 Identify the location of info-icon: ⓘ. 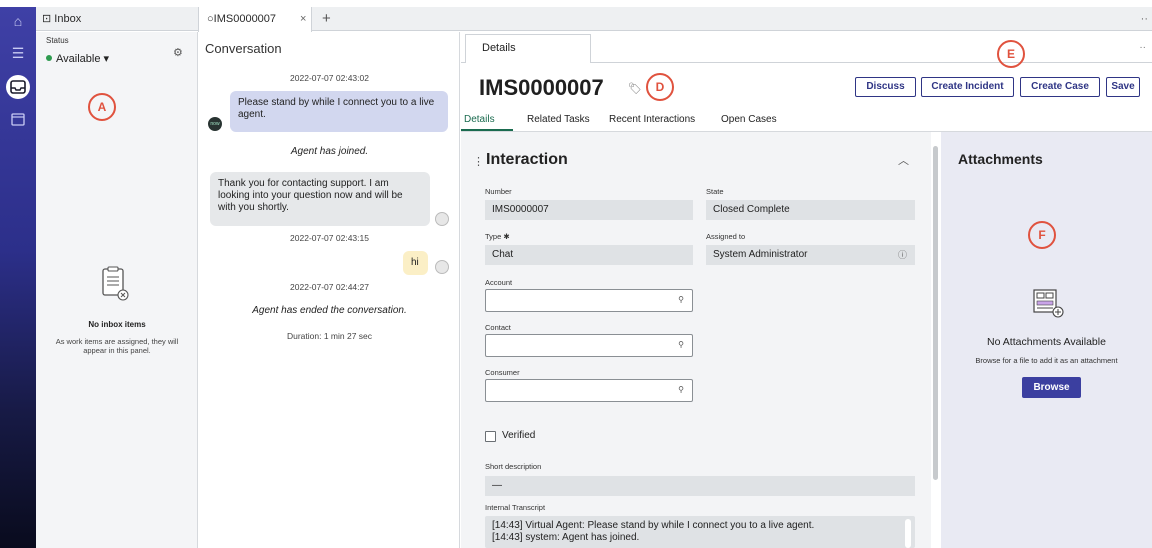
(902, 255).